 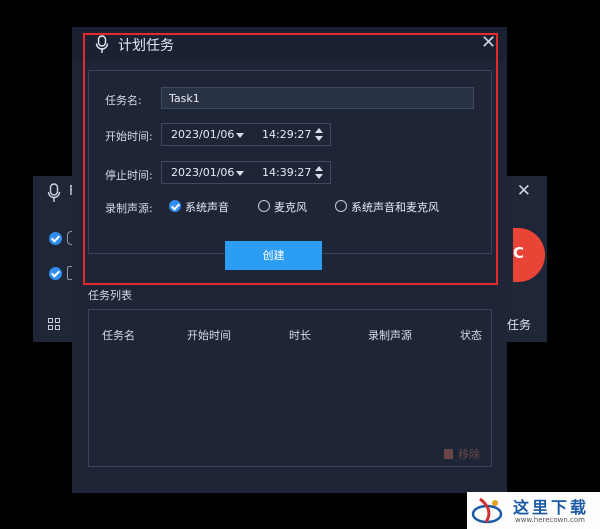 What do you see at coordinates (300, 335) in the screenshot?
I see `column-header-duration: 时长` at bounding box center [300, 335].